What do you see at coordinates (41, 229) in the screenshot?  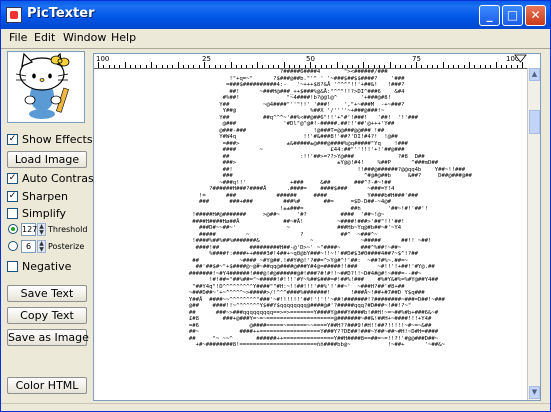 I see `threshold-spin-button: ▲ ▼` at bounding box center [41, 229].